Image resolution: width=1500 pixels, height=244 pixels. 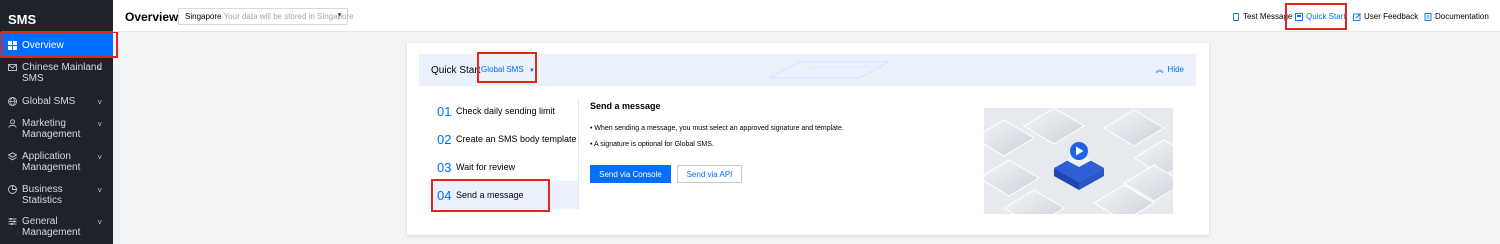 What do you see at coordinates (444, 111) in the screenshot?
I see `step-number: 01` at bounding box center [444, 111].